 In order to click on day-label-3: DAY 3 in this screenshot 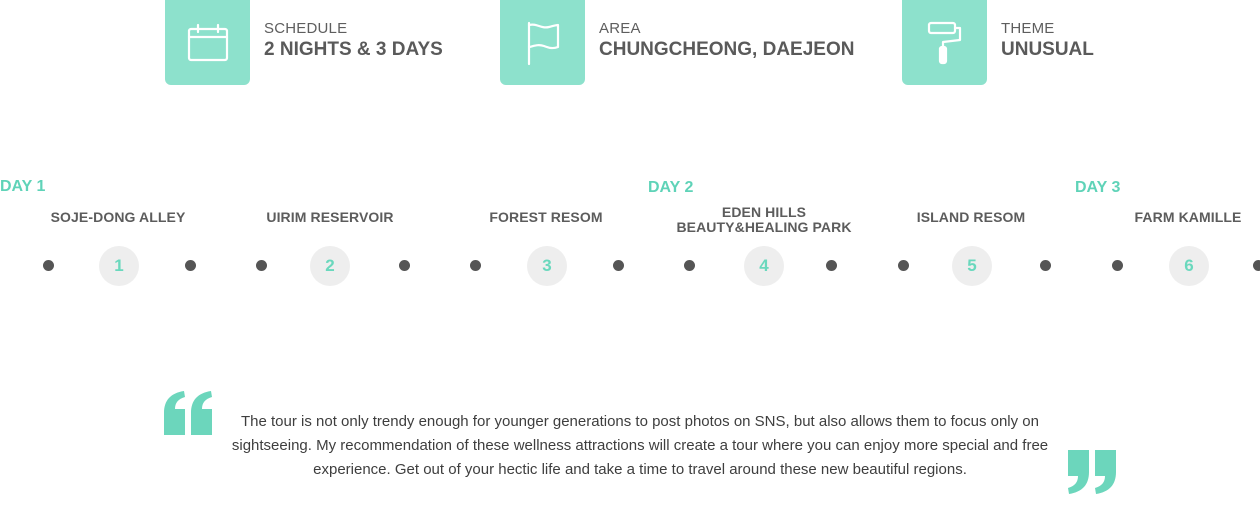, I will do `click(1098, 187)`.